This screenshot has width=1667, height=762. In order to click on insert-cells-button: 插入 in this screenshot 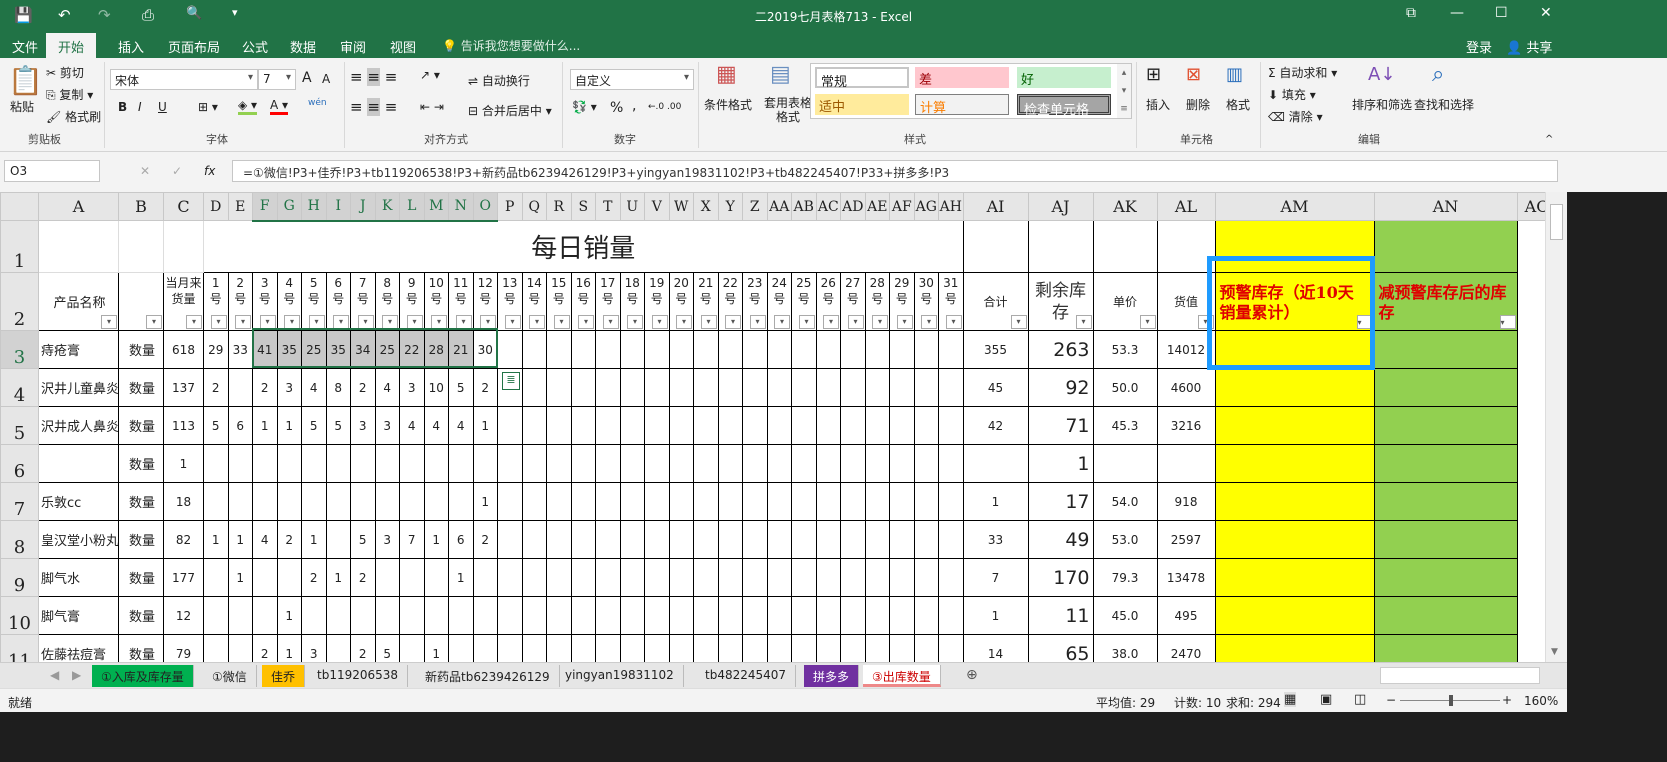, I will do `click(1158, 104)`.